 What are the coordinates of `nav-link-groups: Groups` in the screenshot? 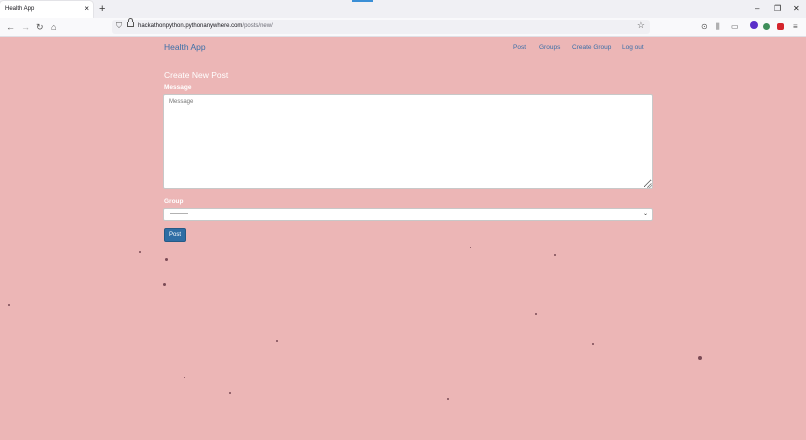 It's located at (549, 47).